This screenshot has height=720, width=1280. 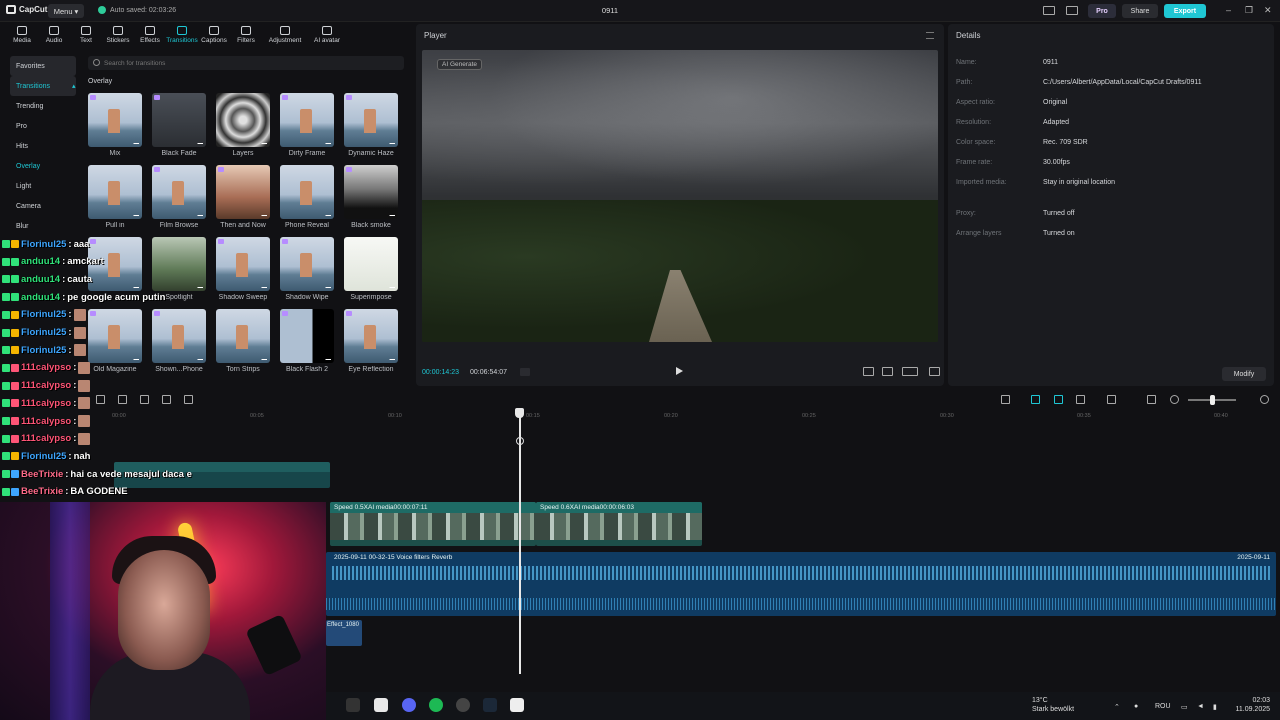 What do you see at coordinates (46, 456) in the screenshot?
I see `chat-message: Florinul25: nah` at bounding box center [46, 456].